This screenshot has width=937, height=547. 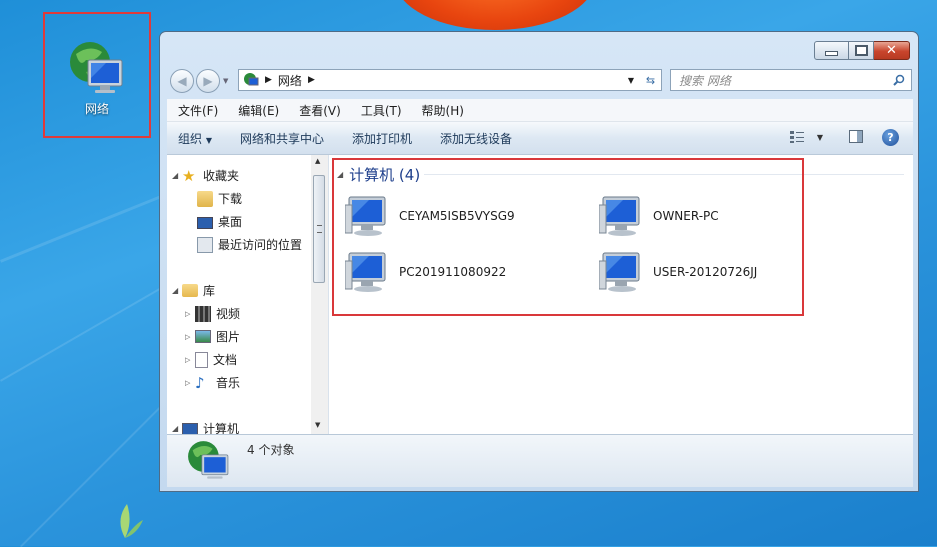 What do you see at coordinates (319, 110) in the screenshot?
I see `menu-view: 查看(V)` at bounding box center [319, 110].